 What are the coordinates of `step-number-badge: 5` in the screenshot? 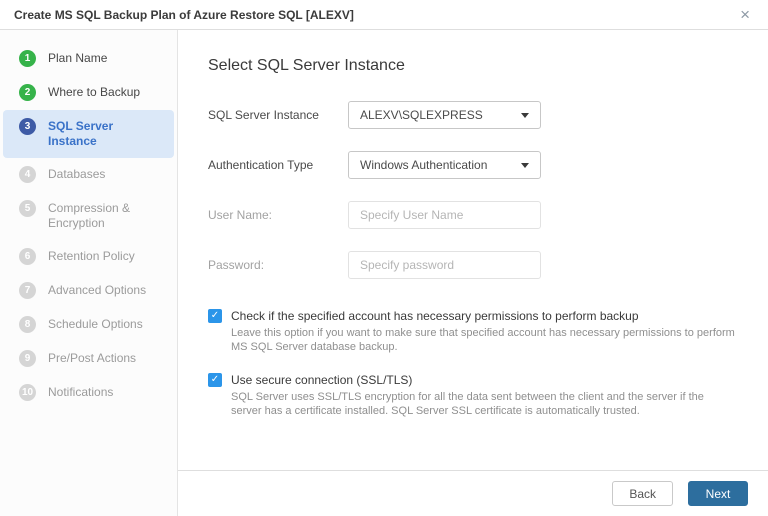 It's located at (27, 208).